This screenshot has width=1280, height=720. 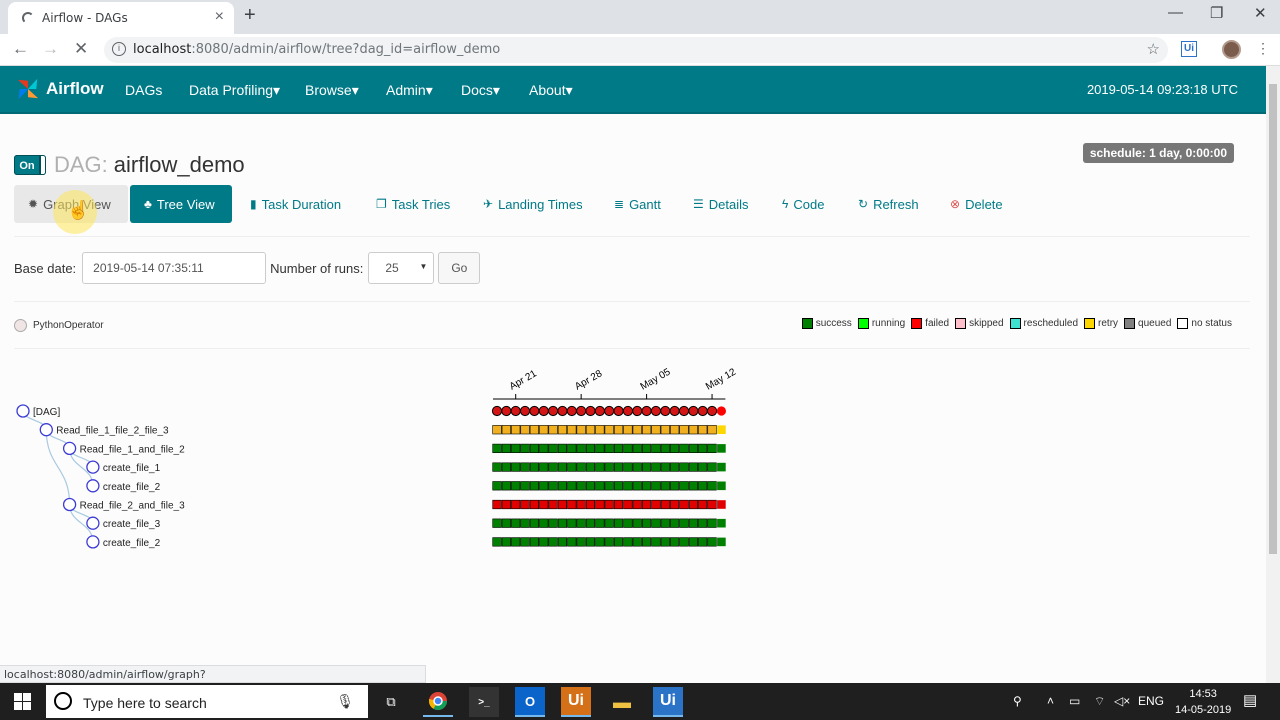 I want to click on dag-toggle: On, so click(x=30, y=165).